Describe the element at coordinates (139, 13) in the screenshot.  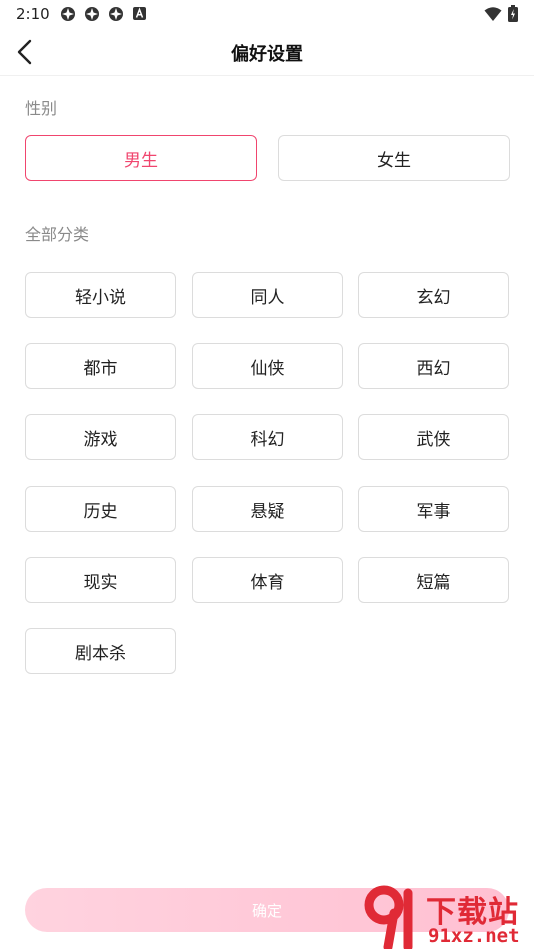
I see `a-badge-icon` at that location.